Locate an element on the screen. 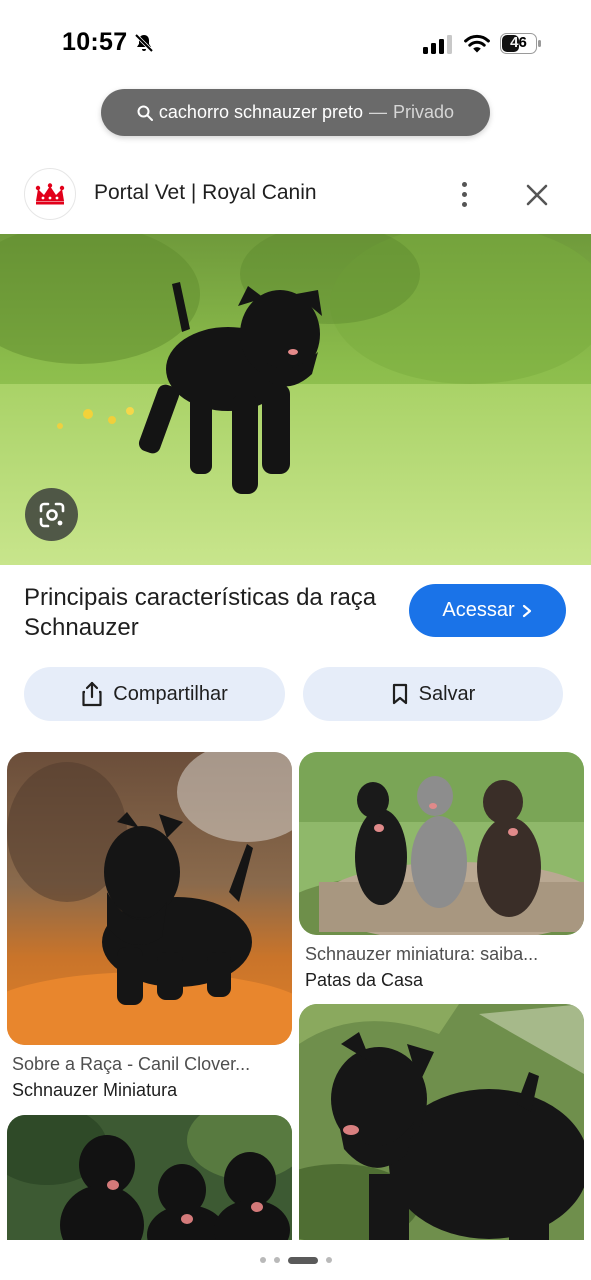  source-name: Portal Vet | Royal Canin is located at coordinates (205, 193).